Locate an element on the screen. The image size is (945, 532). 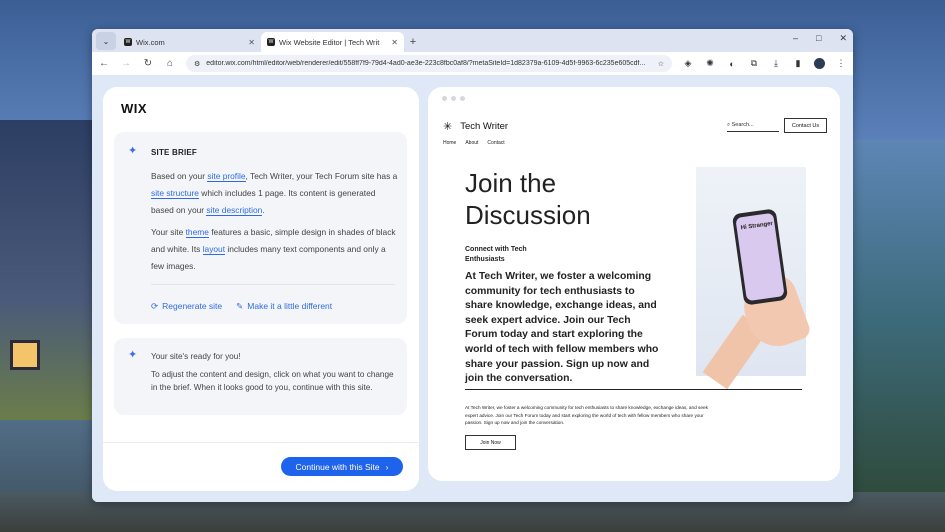
hero-title: Join the Discussion is located at coordinates (528, 199).